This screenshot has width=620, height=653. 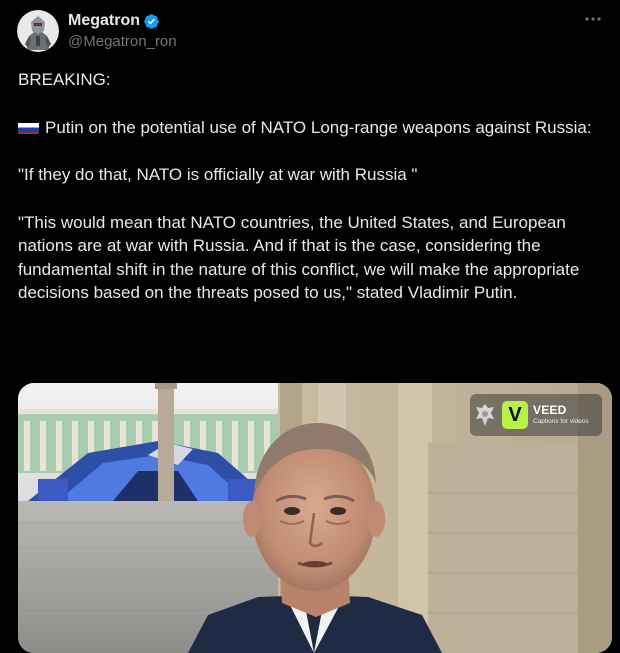 I want to click on author-handle: @Megatron_ron, so click(x=122, y=42).